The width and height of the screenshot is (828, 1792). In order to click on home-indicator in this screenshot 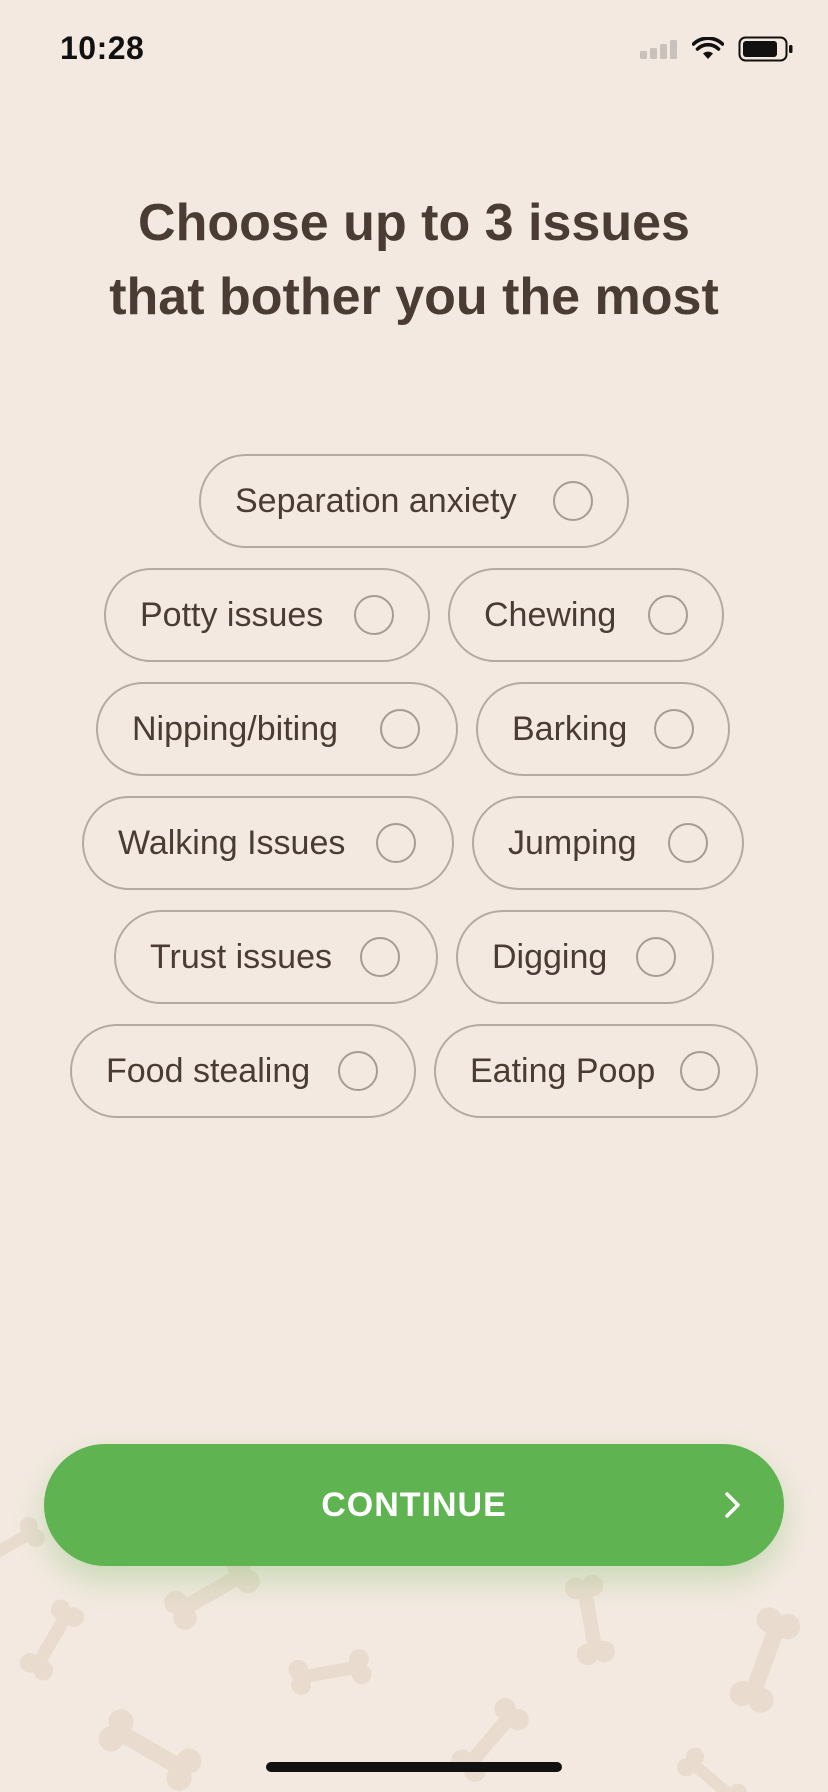, I will do `click(414, 1767)`.